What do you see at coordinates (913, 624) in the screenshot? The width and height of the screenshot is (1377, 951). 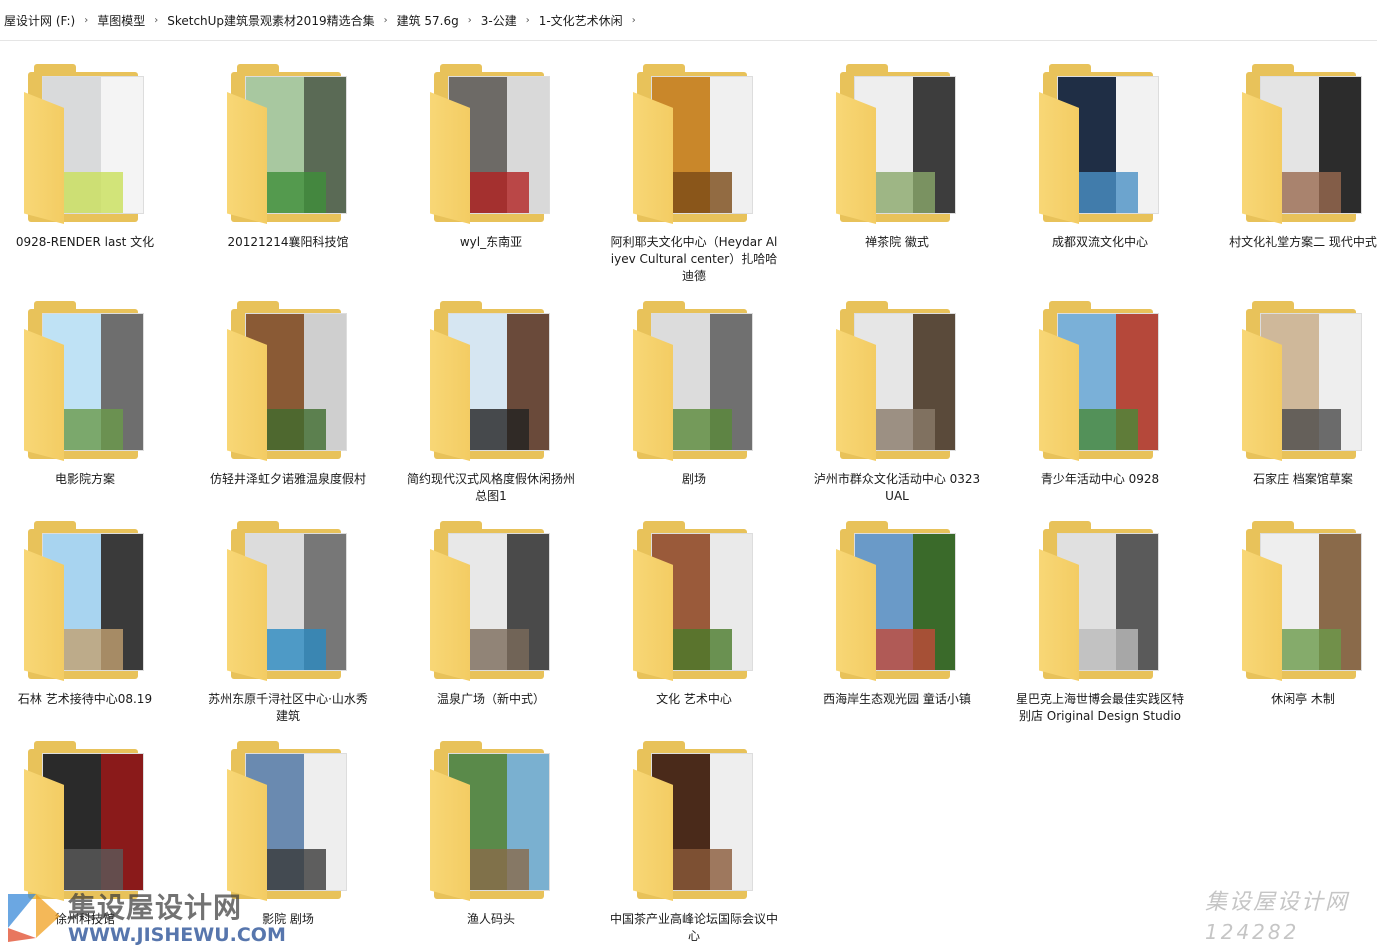 I see `folder-item: 西海岸生态观光园 童话小镇` at bounding box center [913, 624].